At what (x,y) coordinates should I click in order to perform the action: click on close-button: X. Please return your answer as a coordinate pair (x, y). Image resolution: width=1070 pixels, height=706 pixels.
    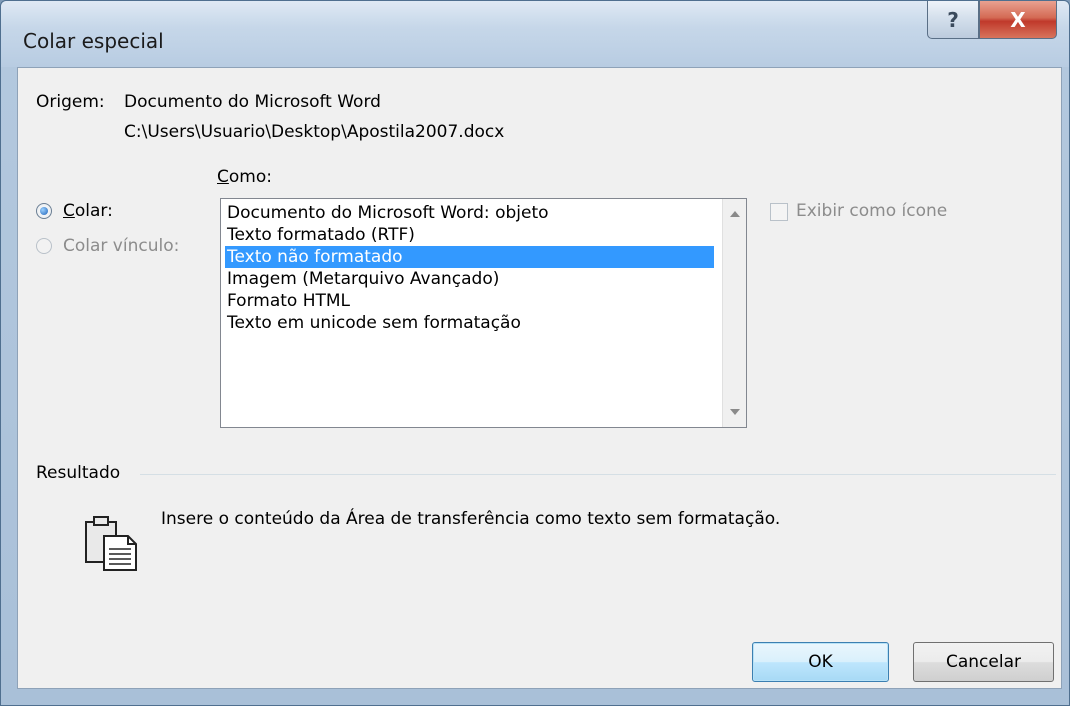
    Looking at the image, I should click on (1018, 20).